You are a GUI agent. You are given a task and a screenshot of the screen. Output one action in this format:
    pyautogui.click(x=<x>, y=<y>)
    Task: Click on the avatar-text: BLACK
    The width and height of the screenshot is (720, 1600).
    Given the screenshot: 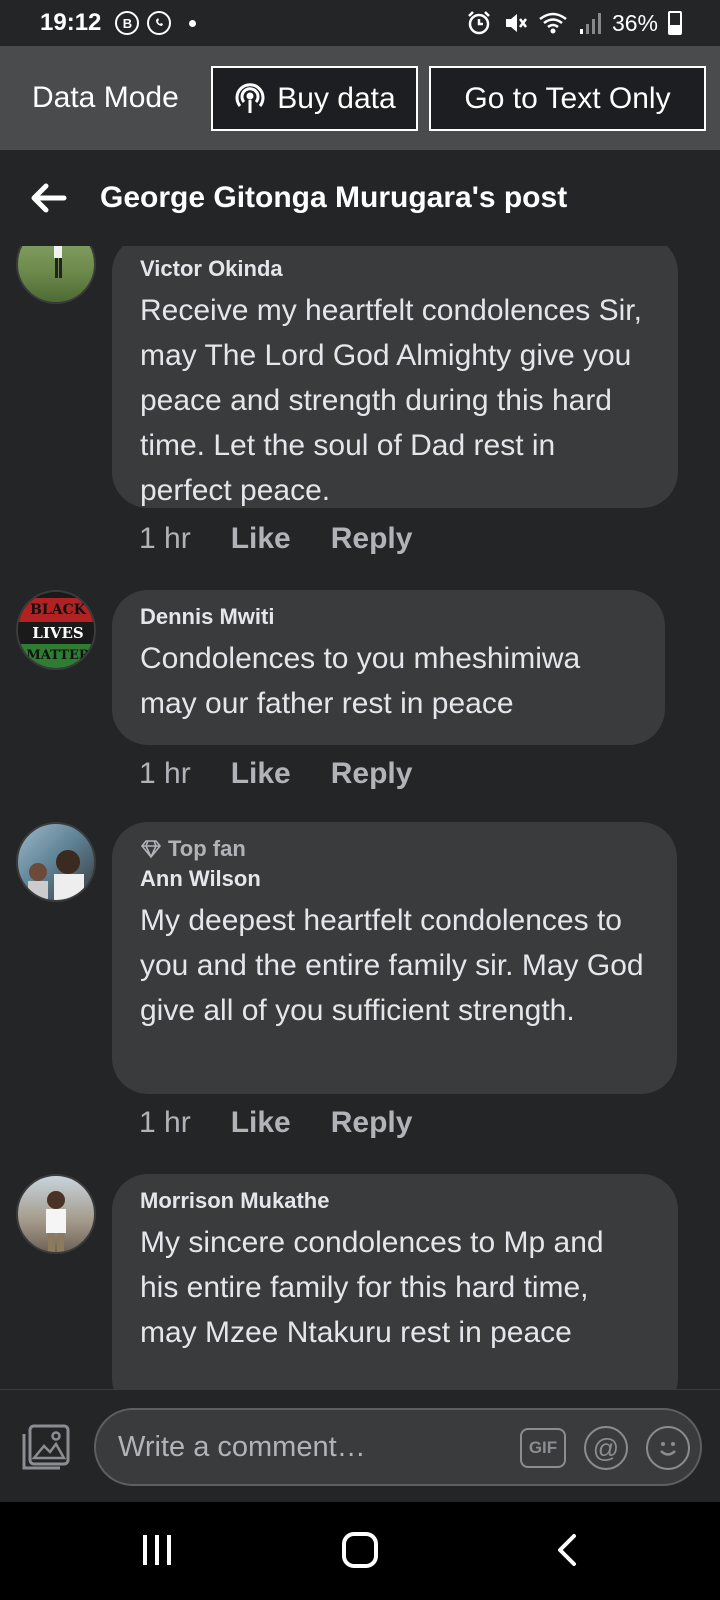 What is the action you would take?
    pyautogui.click(x=56, y=610)
    